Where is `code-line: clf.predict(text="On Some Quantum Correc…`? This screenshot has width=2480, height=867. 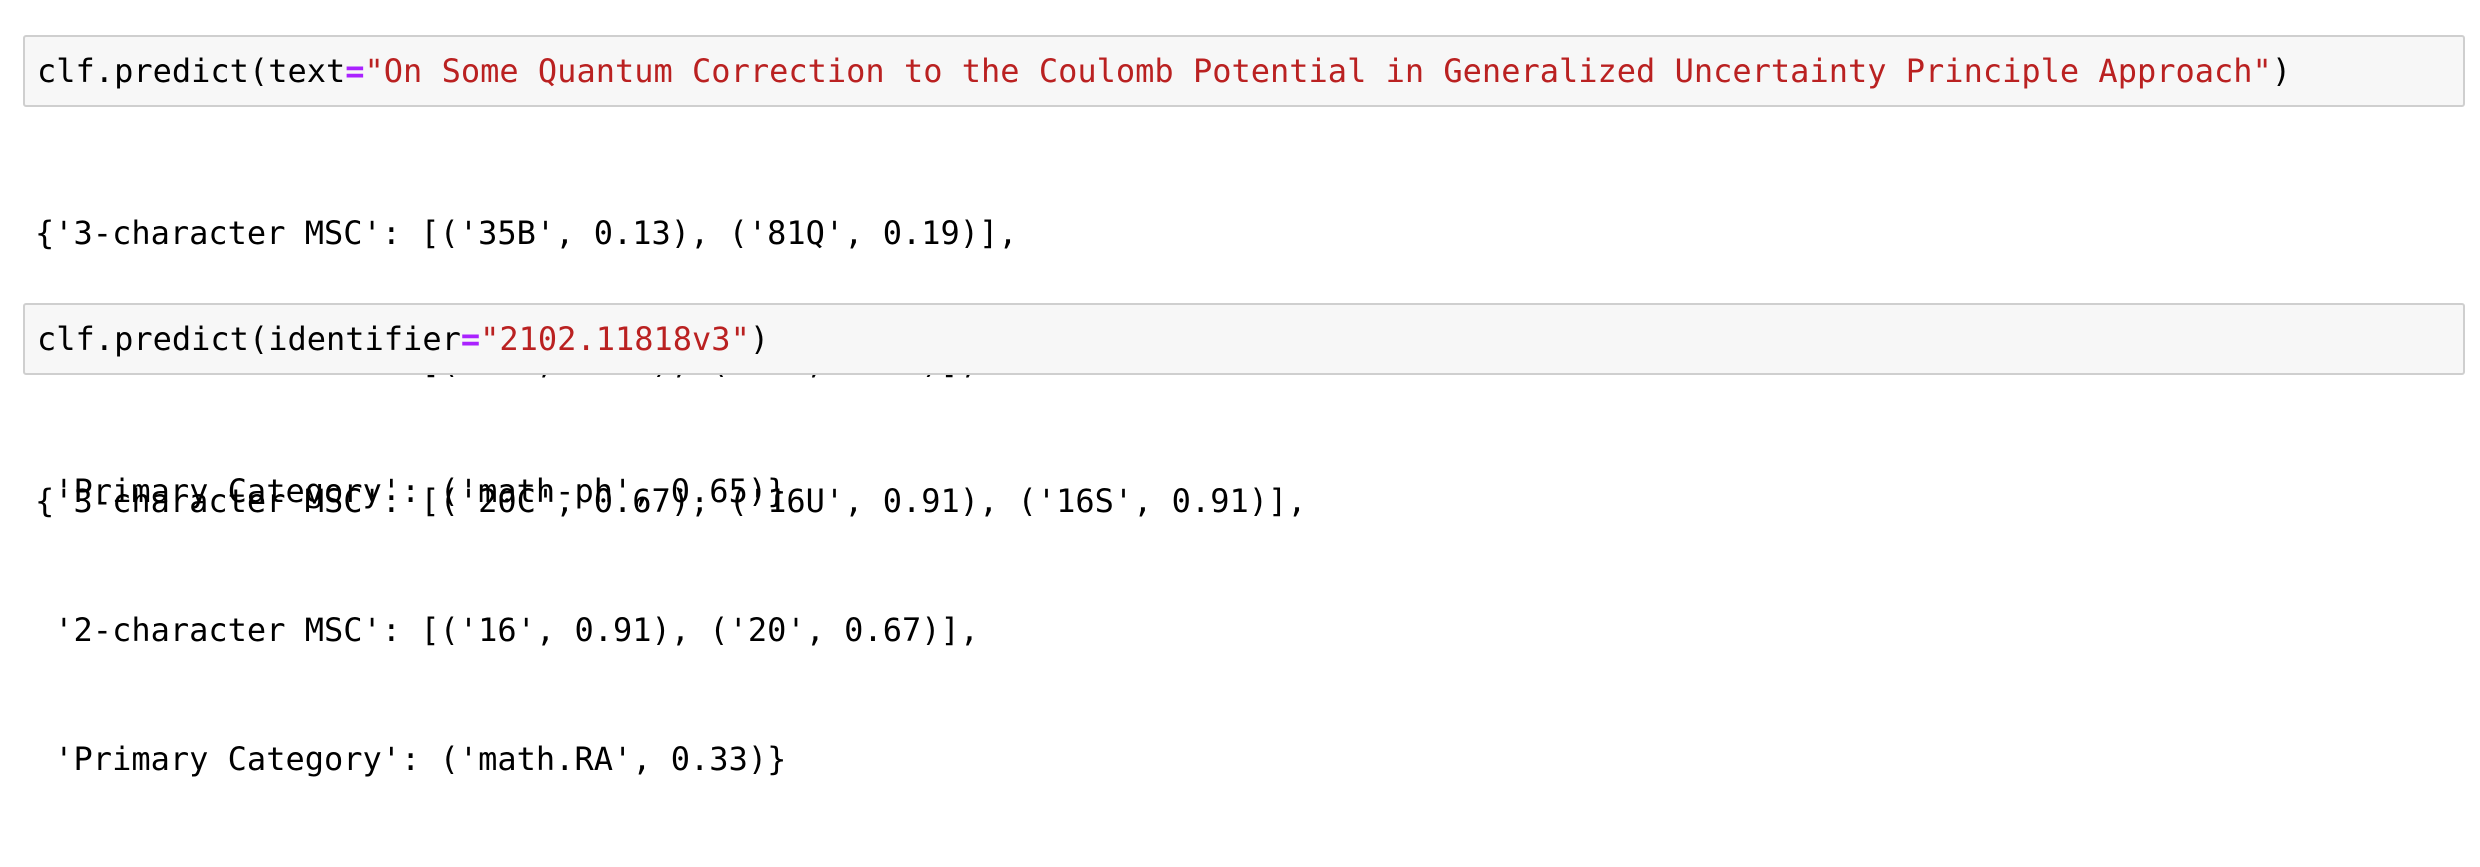 code-line: clf.predict(text="On Some Quantum Correc… is located at coordinates (1164, 71).